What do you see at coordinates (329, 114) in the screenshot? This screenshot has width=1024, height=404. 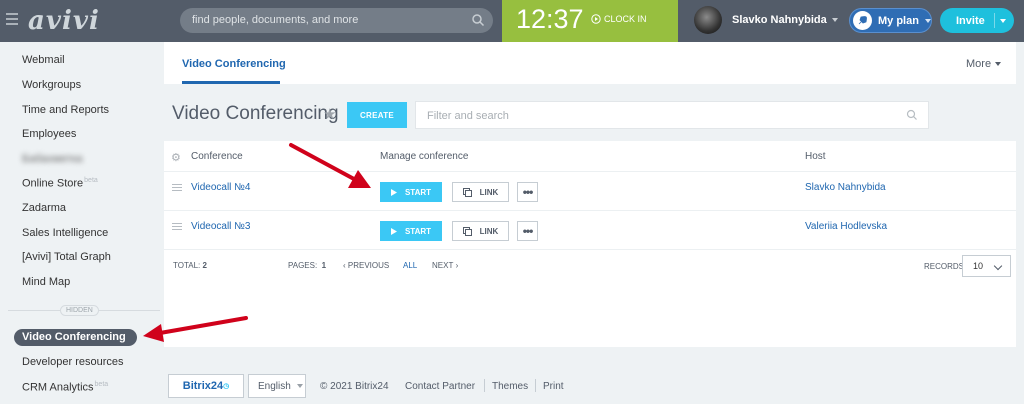 I see `star-icon: ★` at bounding box center [329, 114].